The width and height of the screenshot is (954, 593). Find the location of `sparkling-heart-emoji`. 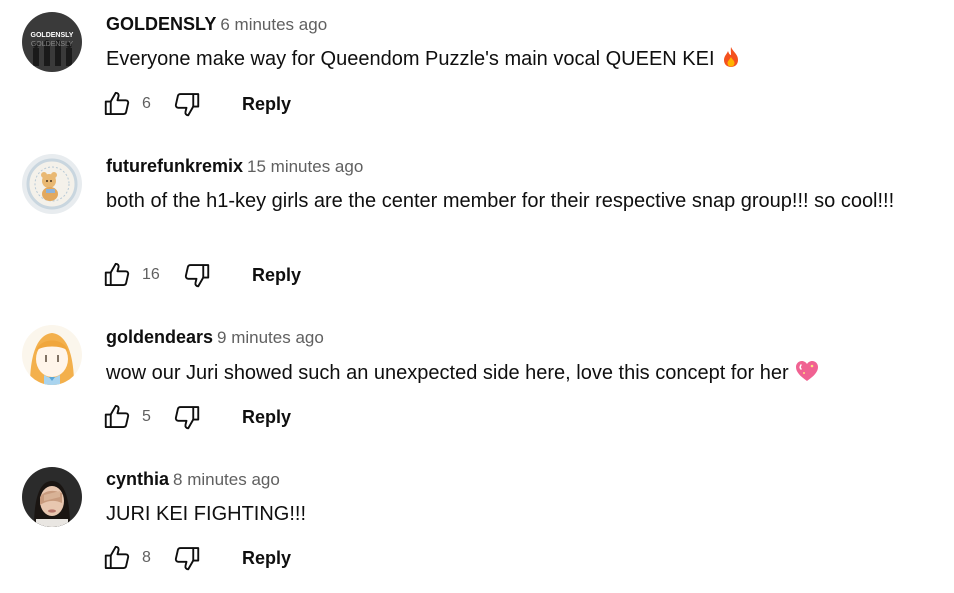

sparkling-heart-emoji is located at coordinates (807, 375).